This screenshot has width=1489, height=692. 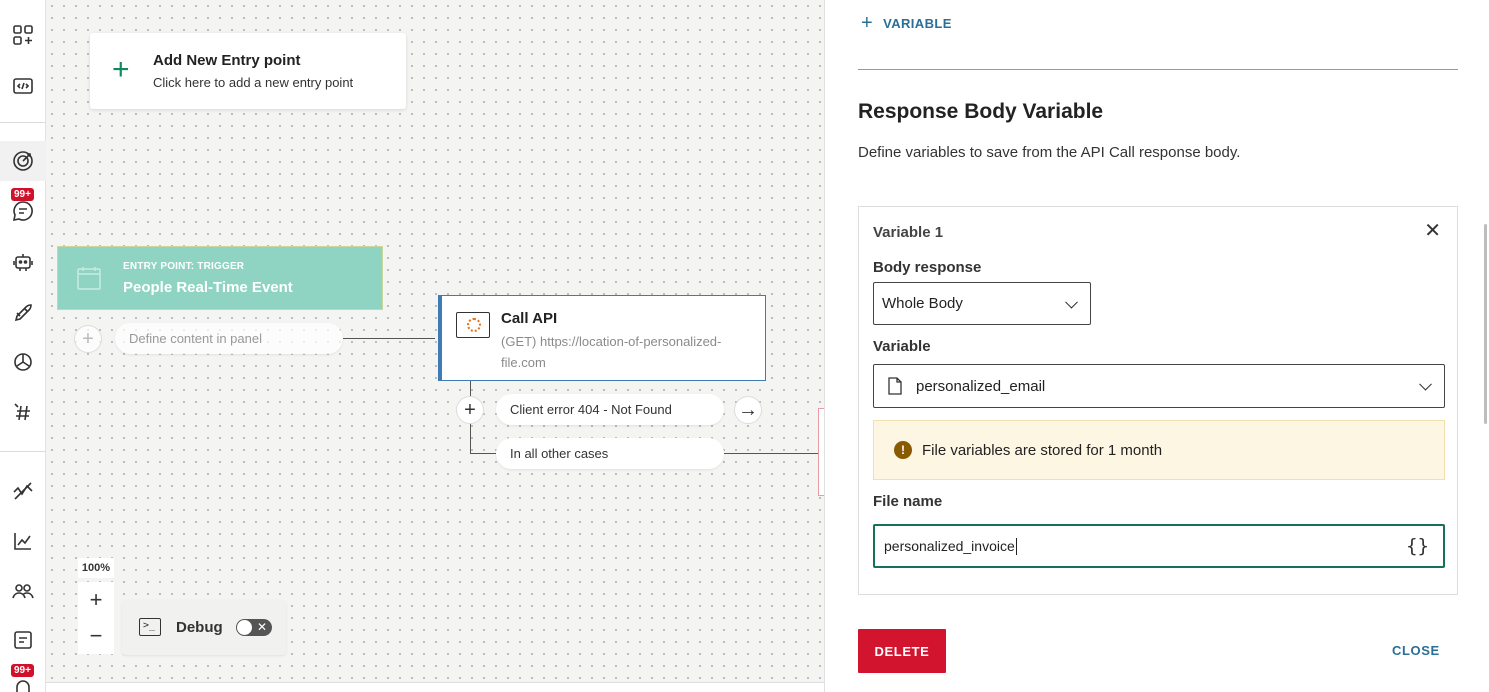 What do you see at coordinates (470, 410) in the screenshot?
I see `add-branch-button: +` at bounding box center [470, 410].